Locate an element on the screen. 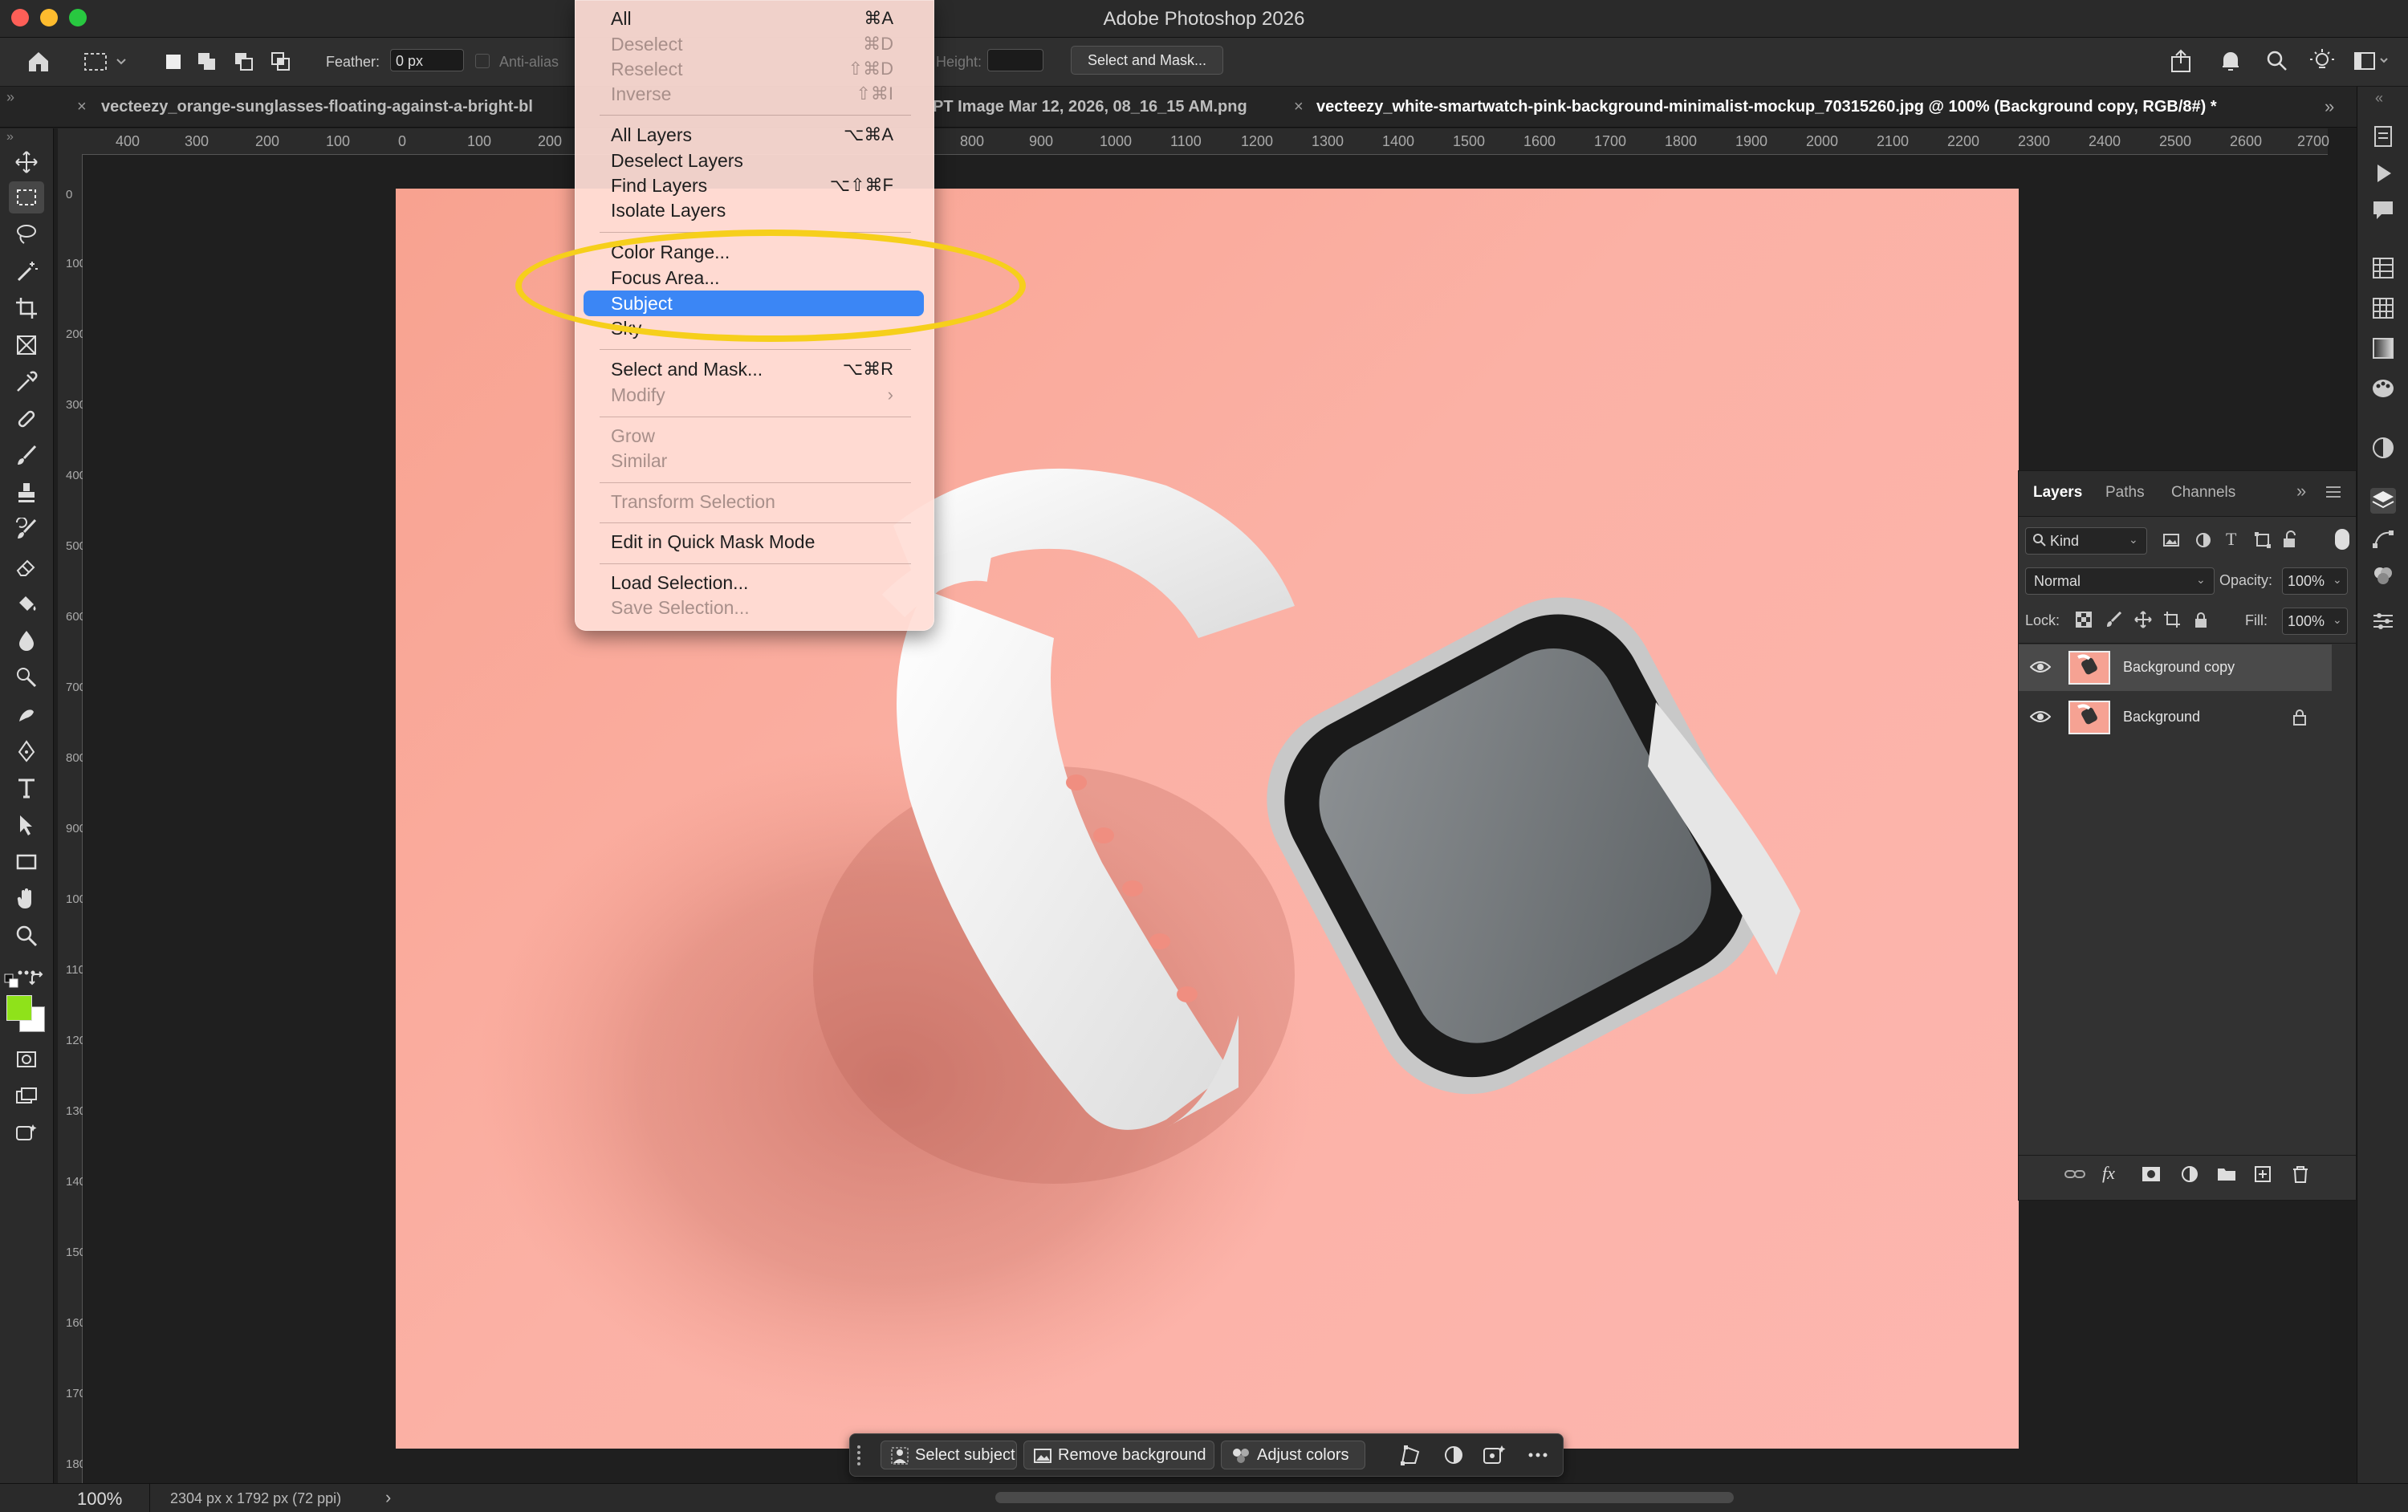 This screenshot has height=1512, width=2408. collapse-toolbar-icon: » is located at coordinates (10, 137).